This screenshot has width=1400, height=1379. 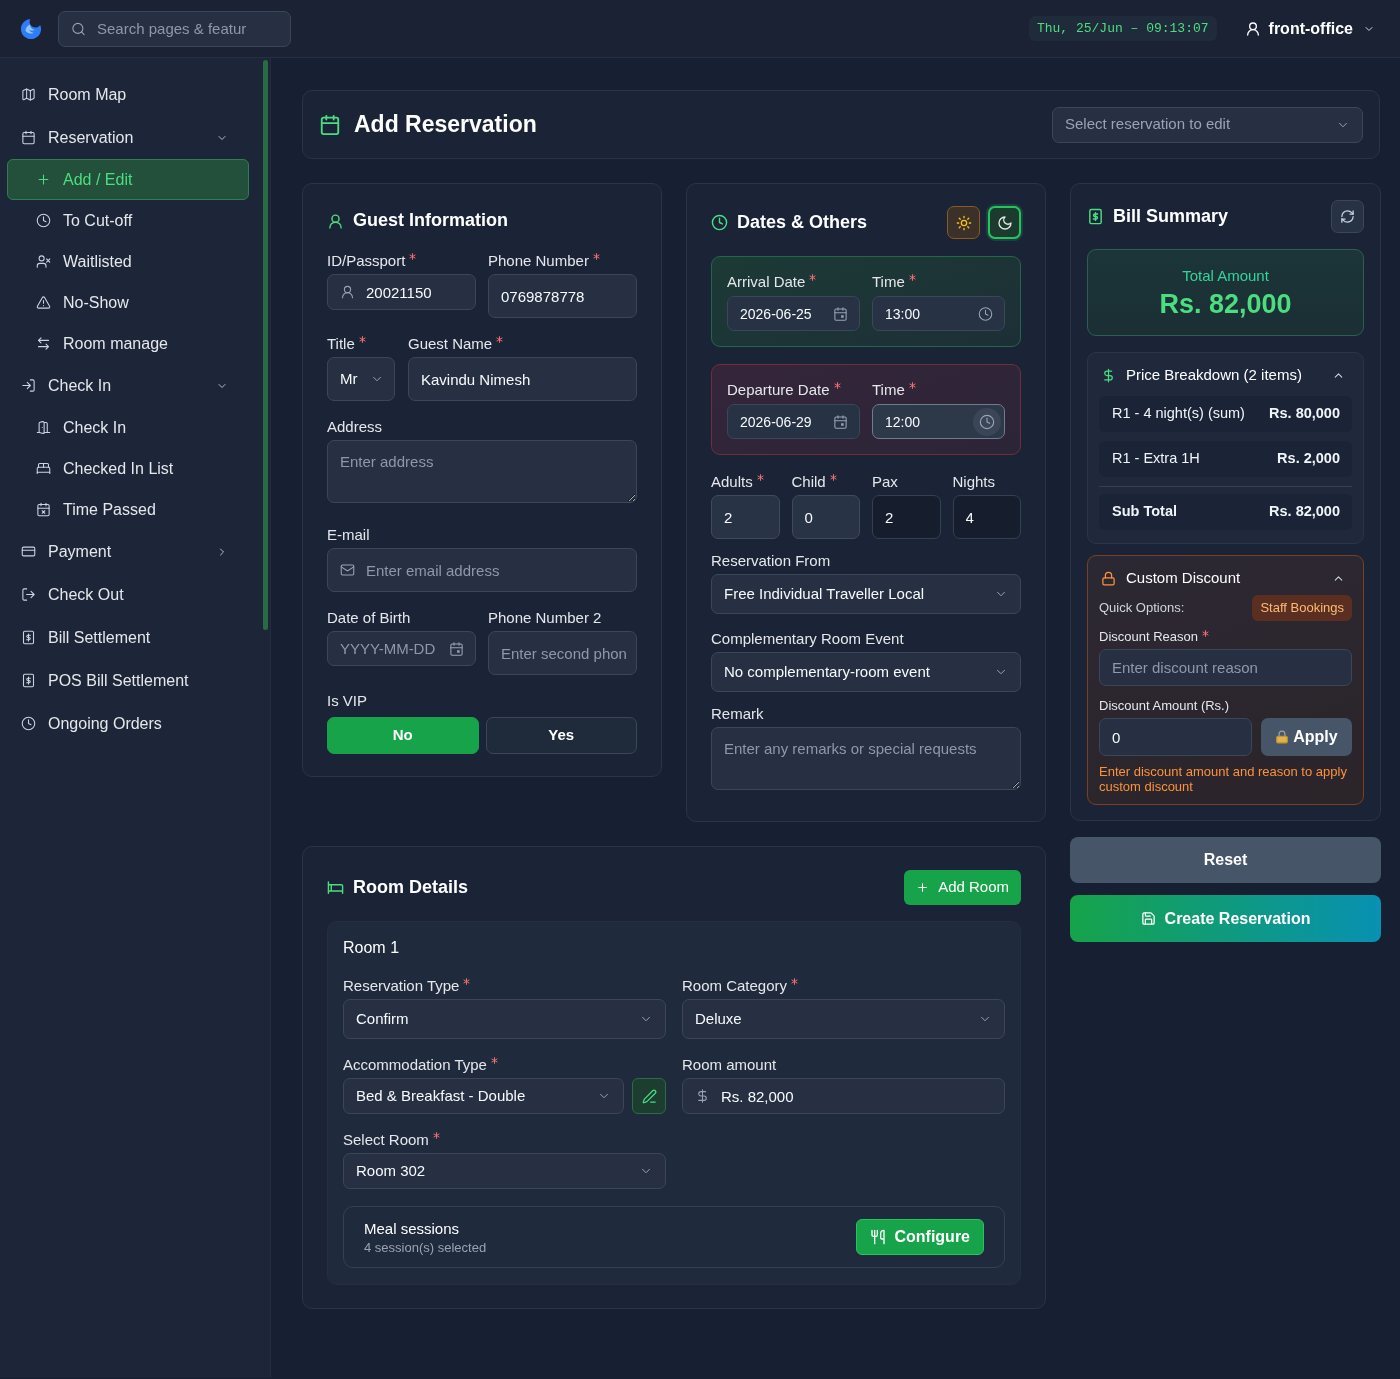 I want to click on scrollbar-thumb, so click(x=265, y=345).